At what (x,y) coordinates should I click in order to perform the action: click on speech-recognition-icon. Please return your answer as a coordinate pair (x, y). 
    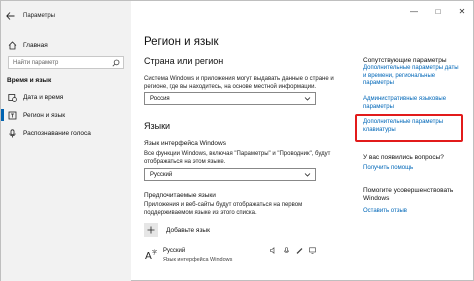
    Looking at the image, I should click on (286, 250).